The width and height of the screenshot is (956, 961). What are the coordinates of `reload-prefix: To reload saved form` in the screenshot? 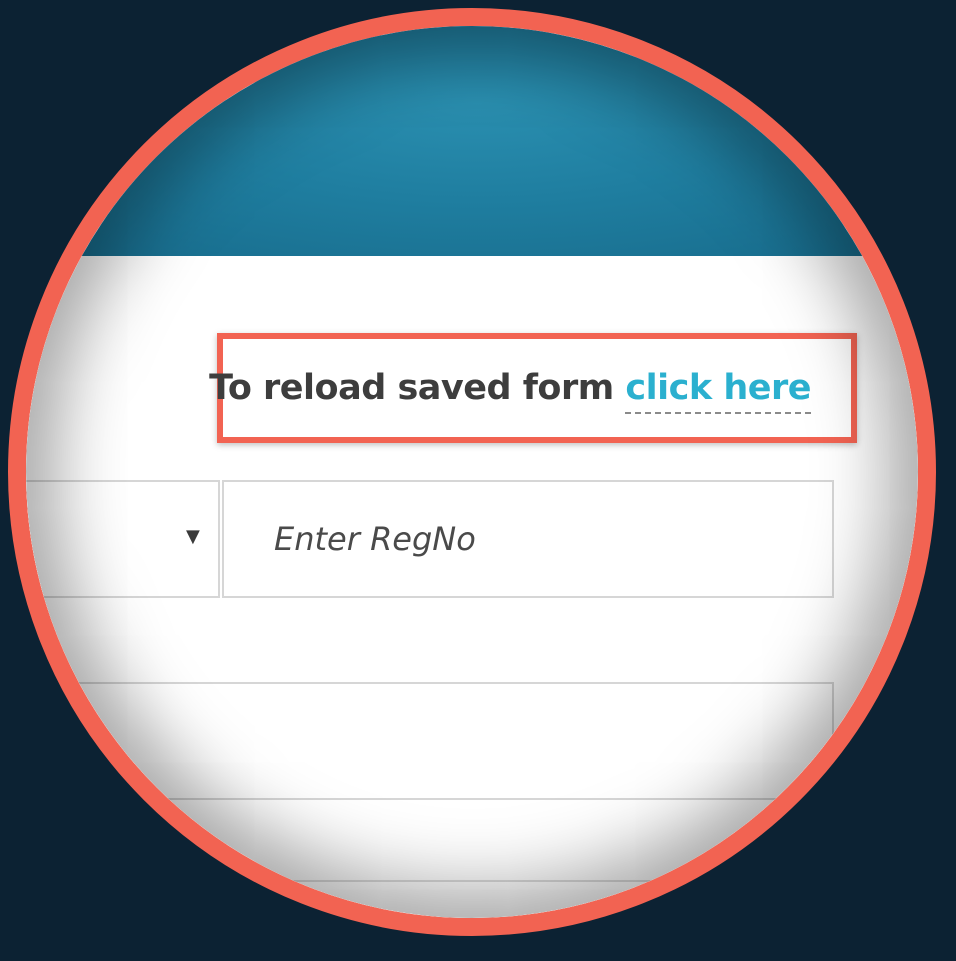 It's located at (417, 388).